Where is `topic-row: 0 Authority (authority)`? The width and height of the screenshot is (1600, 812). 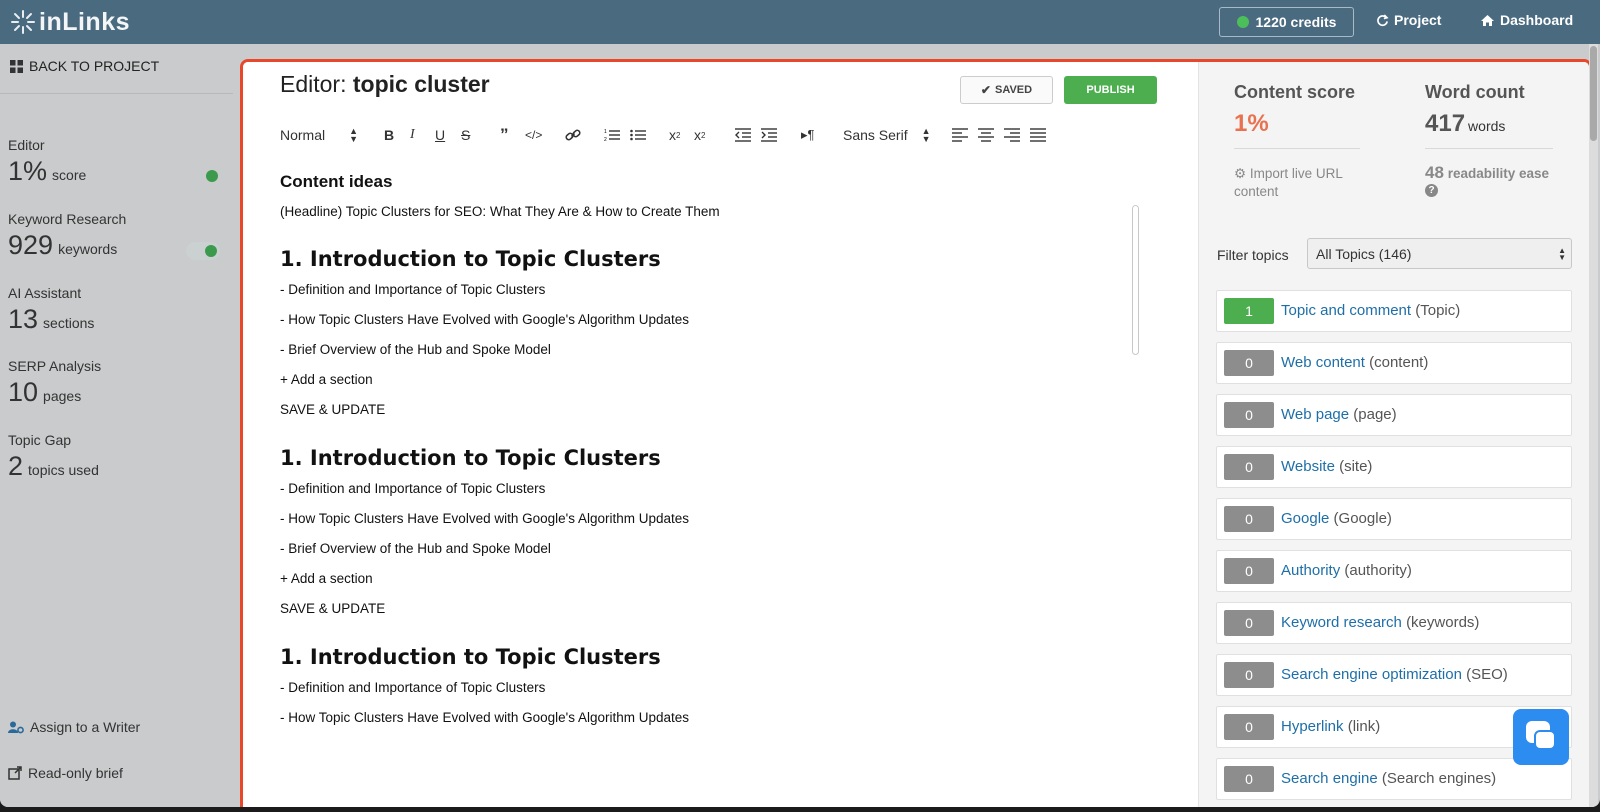 topic-row: 0 Authority (authority) is located at coordinates (1394, 571).